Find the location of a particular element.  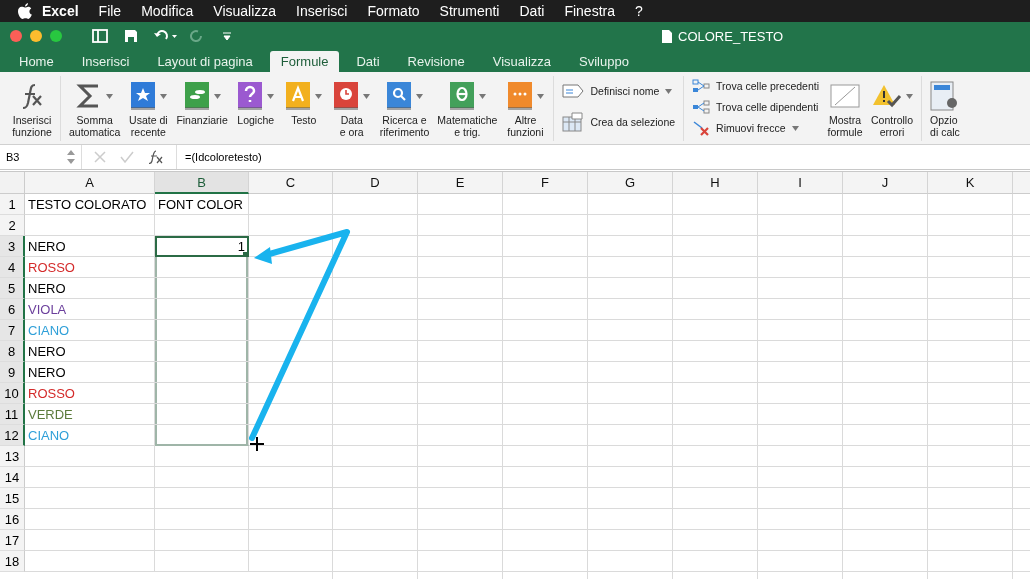

ribbon-button: Finanziarie is located at coordinates (202, 102).